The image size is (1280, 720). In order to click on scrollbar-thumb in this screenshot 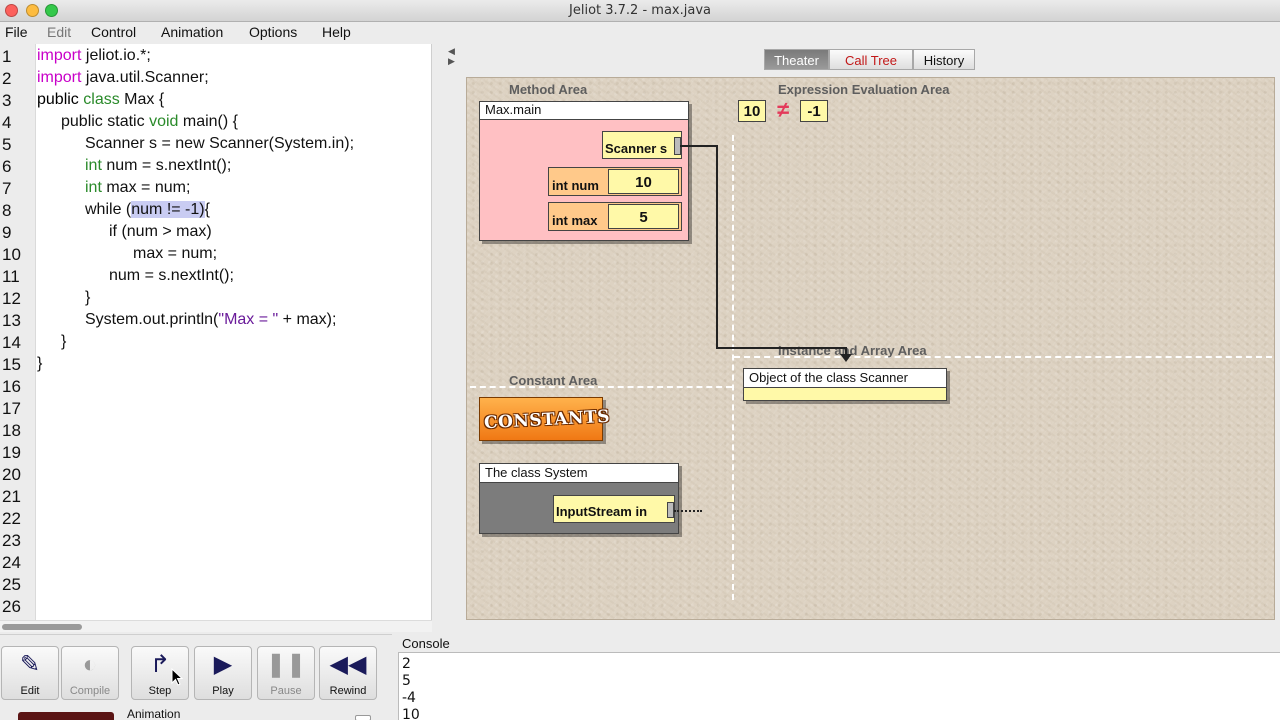, I will do `click(42, 627)`.